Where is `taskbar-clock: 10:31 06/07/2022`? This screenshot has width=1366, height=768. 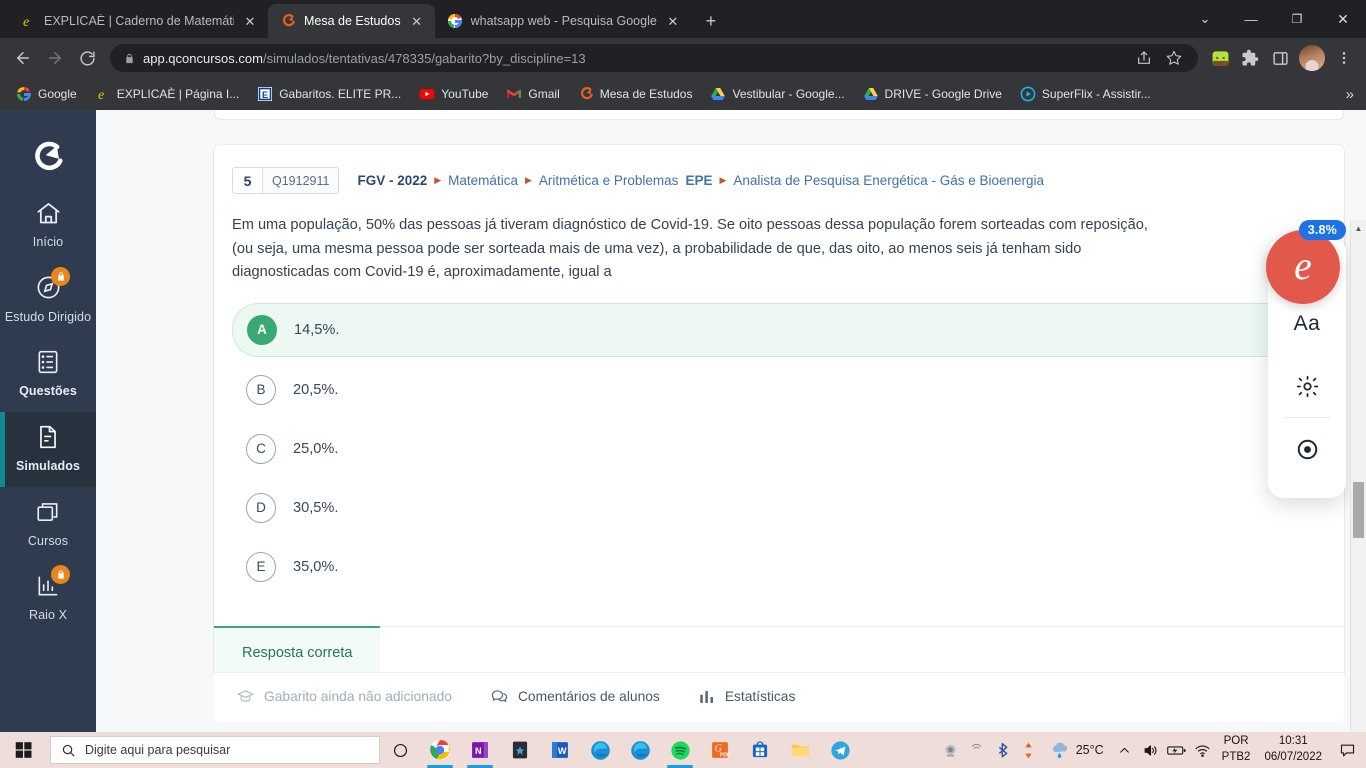
taskbar-clock: 10:31 06/07/2022 is located at coordinates (1293, 749).